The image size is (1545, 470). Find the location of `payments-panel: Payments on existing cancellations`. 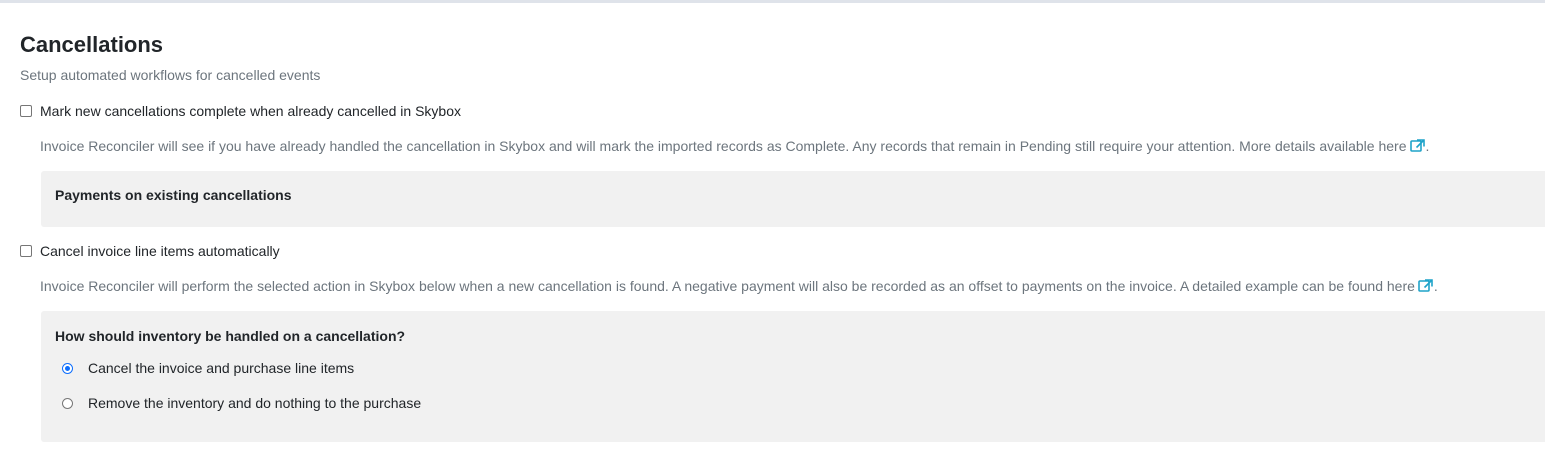

payments-panel: Payments on existing cancellations is located at coordinates (793, 199).